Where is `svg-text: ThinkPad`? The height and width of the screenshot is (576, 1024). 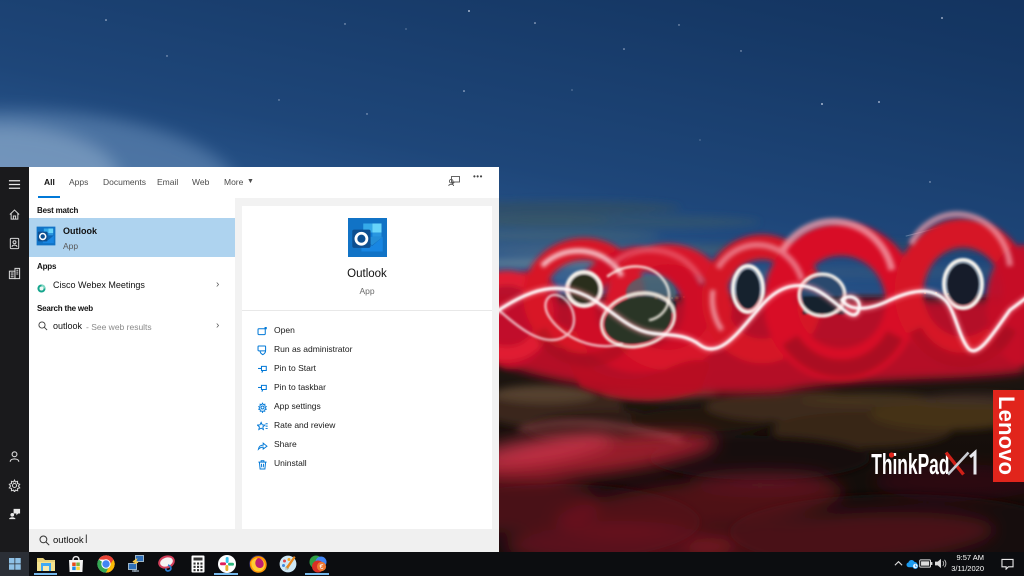 svg-text: ThinkPad is located at coordinates (910, 465).